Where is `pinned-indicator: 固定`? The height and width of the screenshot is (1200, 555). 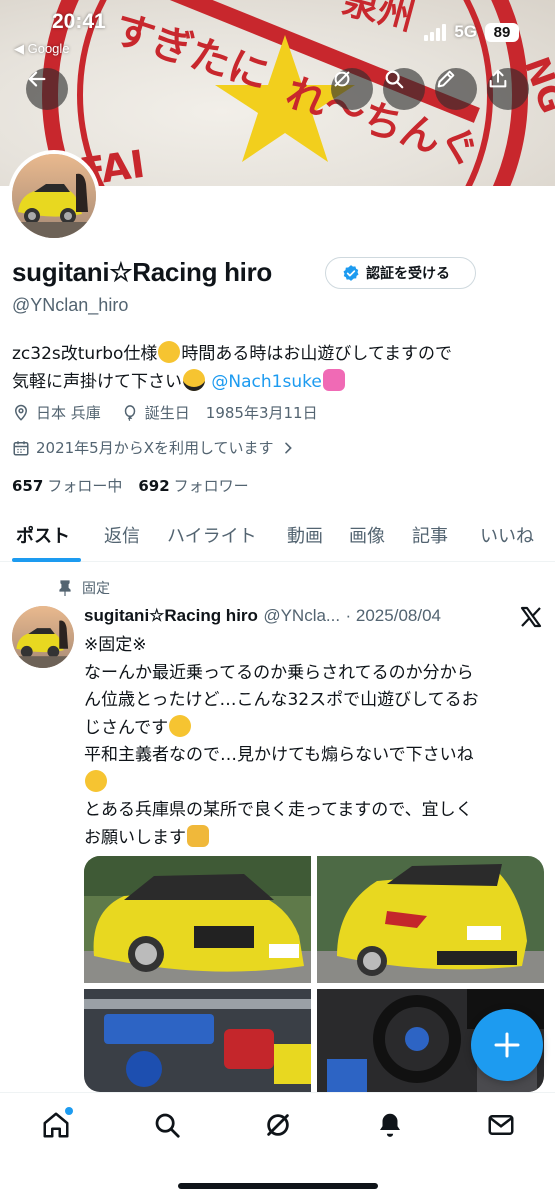
pinned-indicator: 固定 is located at coordinates (84, 588).